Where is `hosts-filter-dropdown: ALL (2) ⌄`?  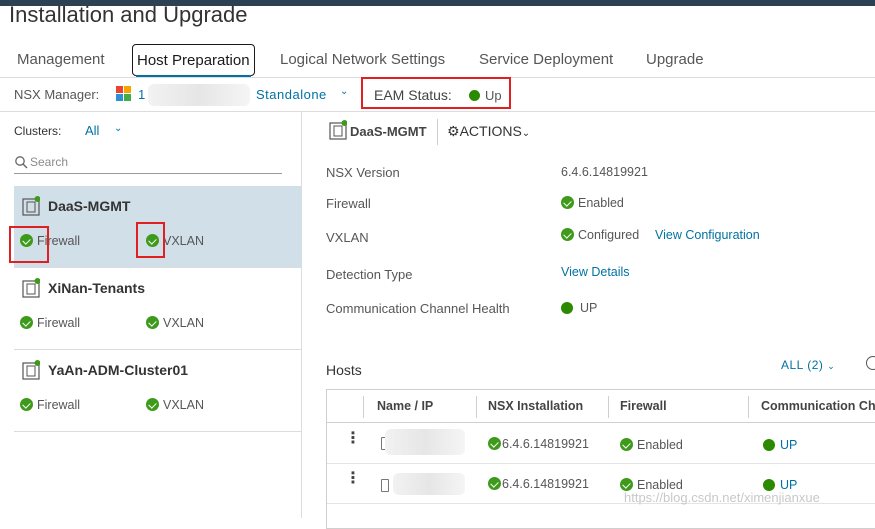 hosts-filter-dropdown: ALL (2) ⌄ is located at coordinates (808, 365).